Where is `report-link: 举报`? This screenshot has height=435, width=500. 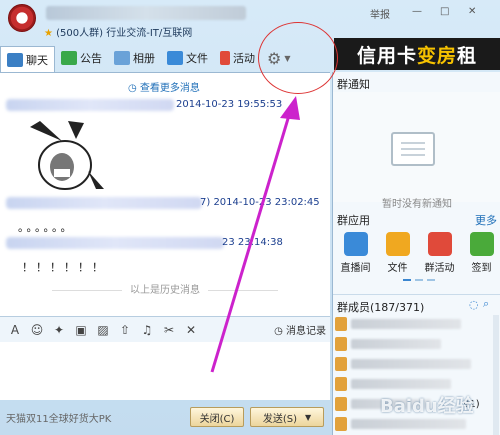
report-link: 举报 is located at coordinates (380, 13).